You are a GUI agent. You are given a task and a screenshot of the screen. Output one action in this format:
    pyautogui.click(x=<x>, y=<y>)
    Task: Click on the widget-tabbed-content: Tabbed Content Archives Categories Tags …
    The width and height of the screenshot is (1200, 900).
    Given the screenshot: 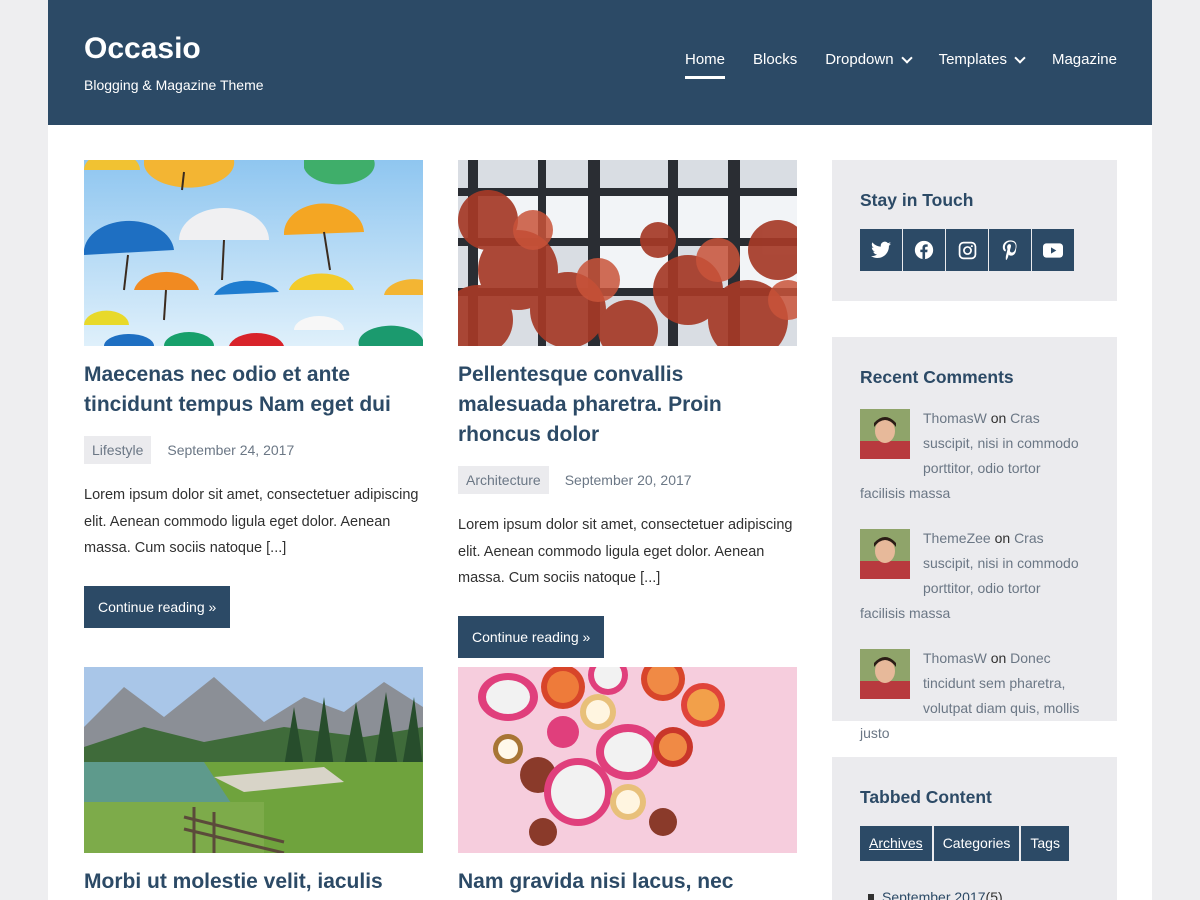 What is the action you would take?
    pyautogui.click(x=974, y=828)
    